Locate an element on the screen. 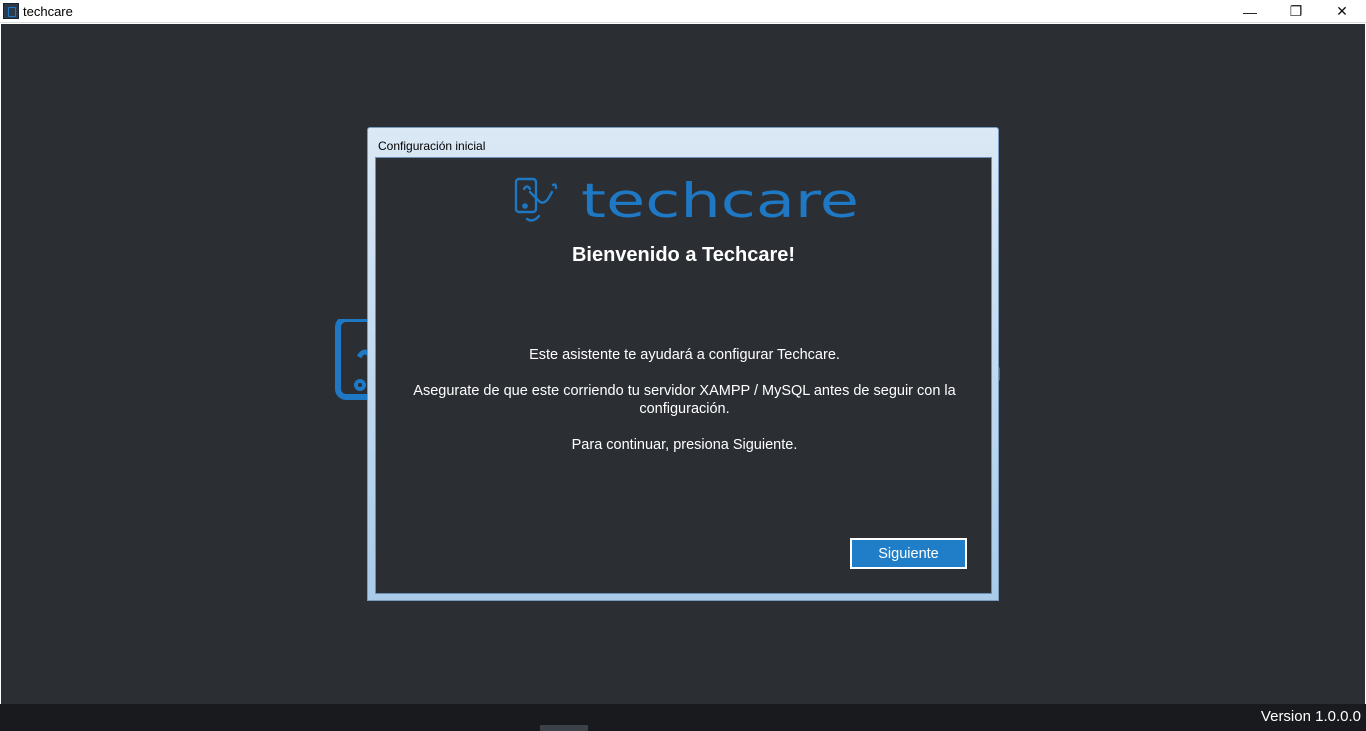  phone-hand-icon is located at coordinates (536, 199).